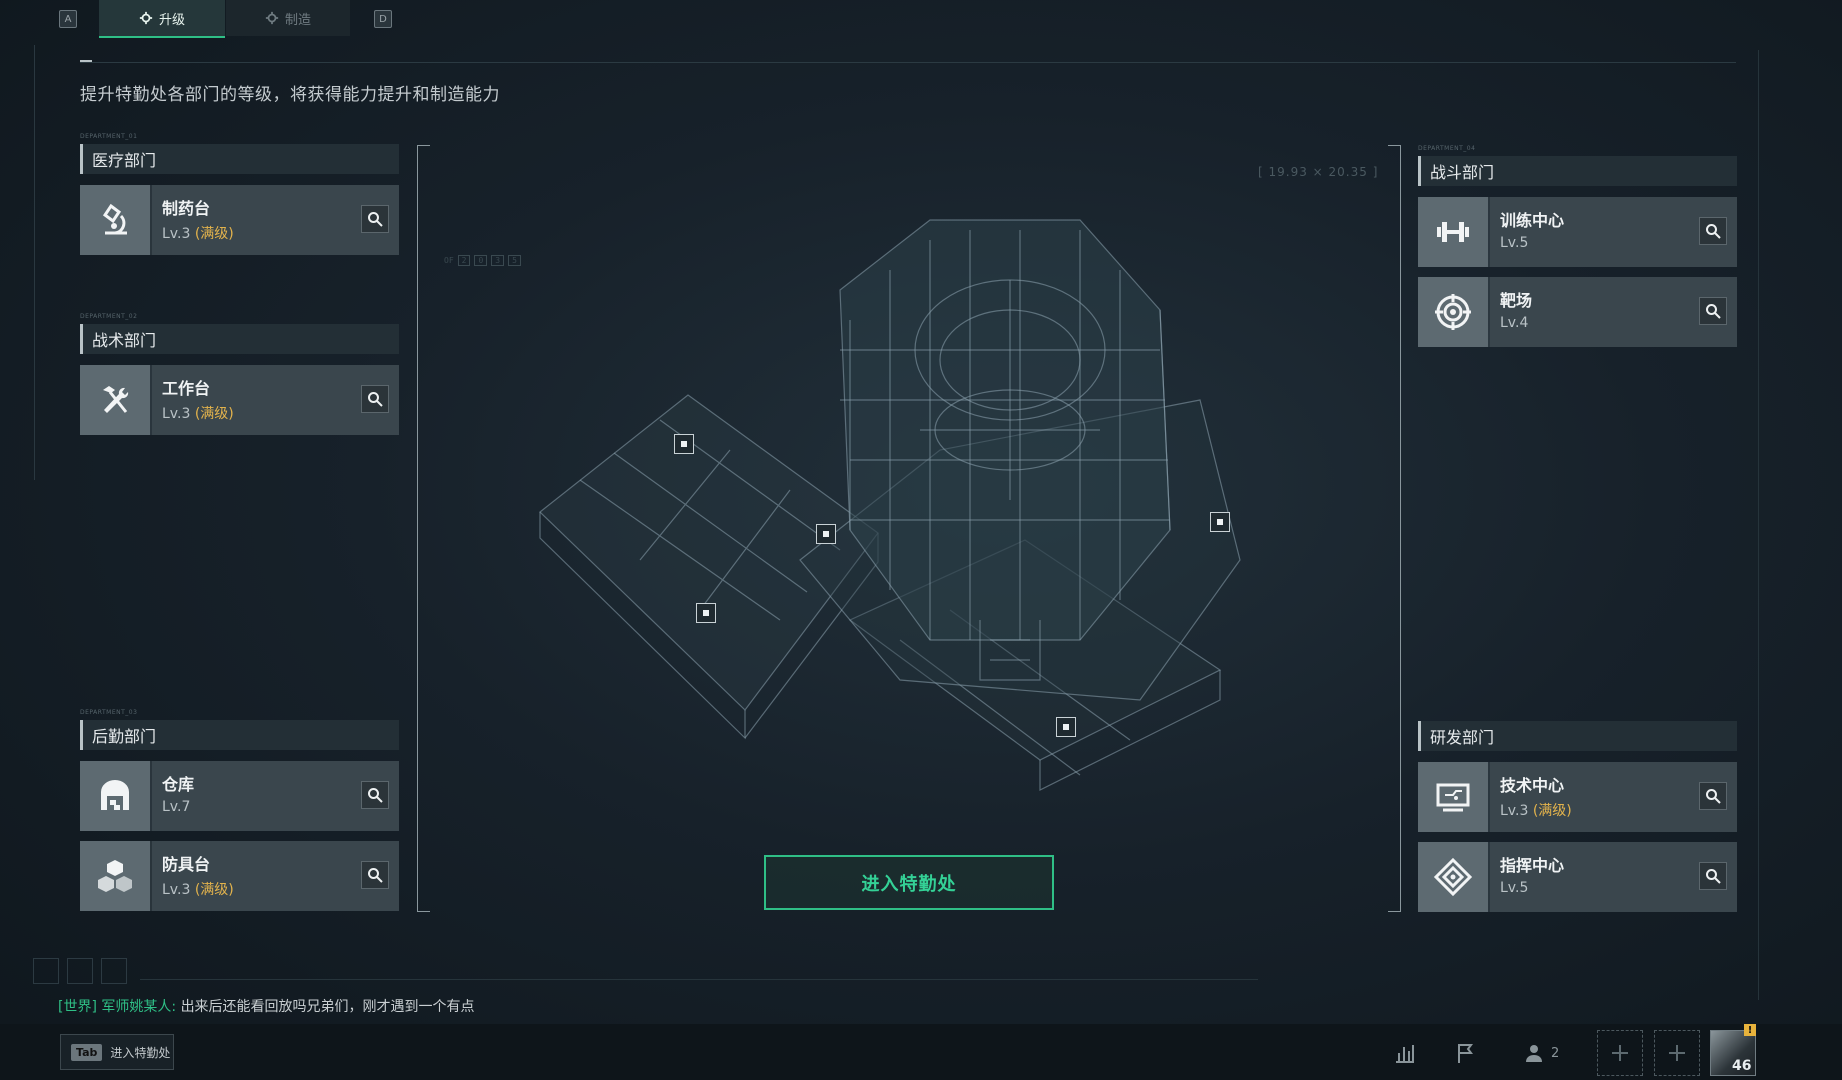 This screenshot has height=1080, width=1842. I want to click on tab-upgrade: 升级, so click(162, 19).